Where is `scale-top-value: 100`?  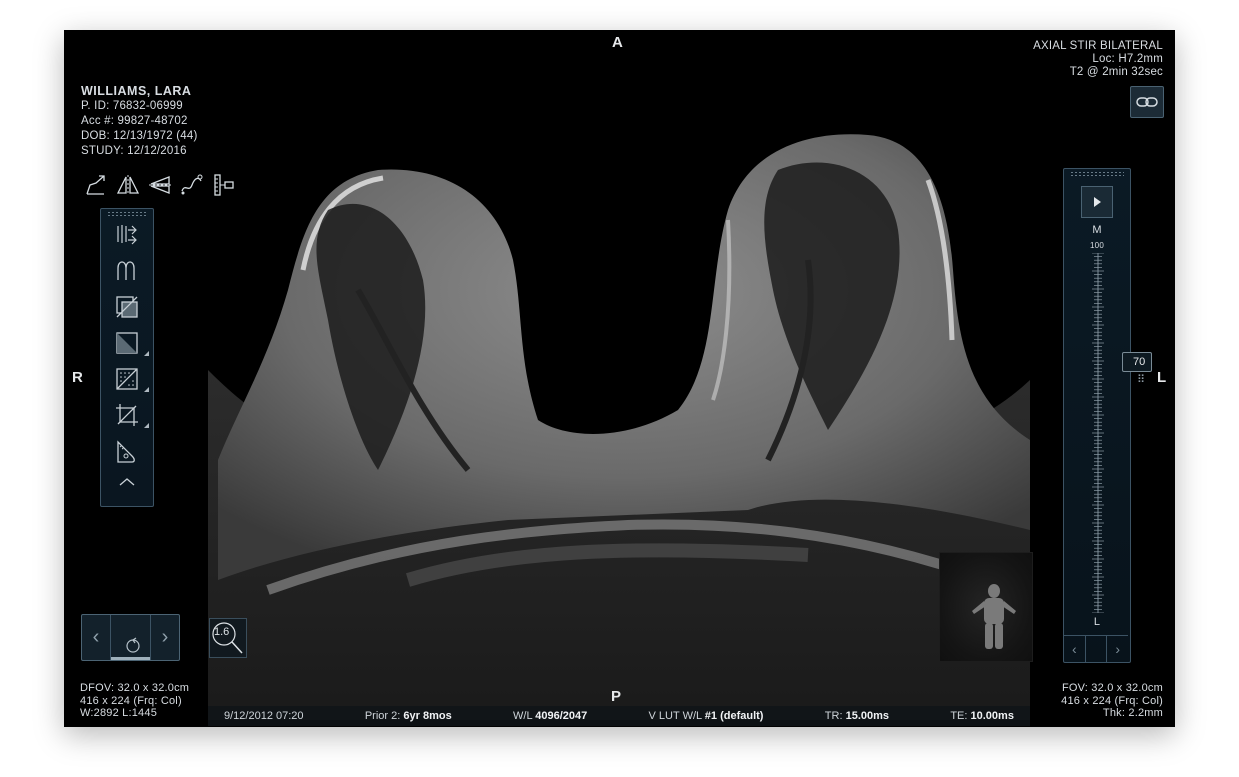
scale-top-value: 100 is located at coordinates (1097, 245).